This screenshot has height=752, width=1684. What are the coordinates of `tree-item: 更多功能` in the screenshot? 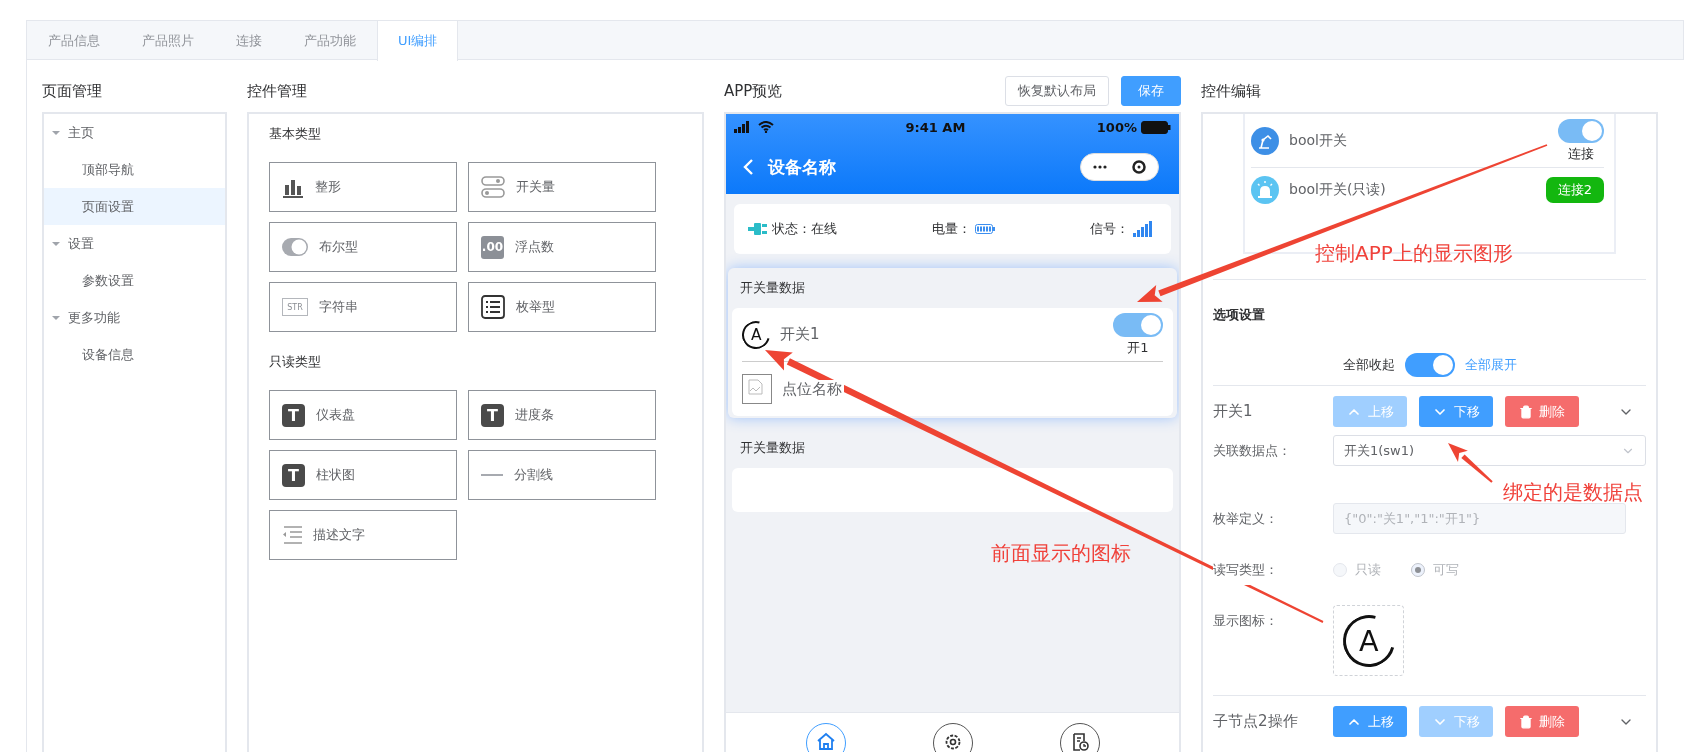 It's located at (134, 317).